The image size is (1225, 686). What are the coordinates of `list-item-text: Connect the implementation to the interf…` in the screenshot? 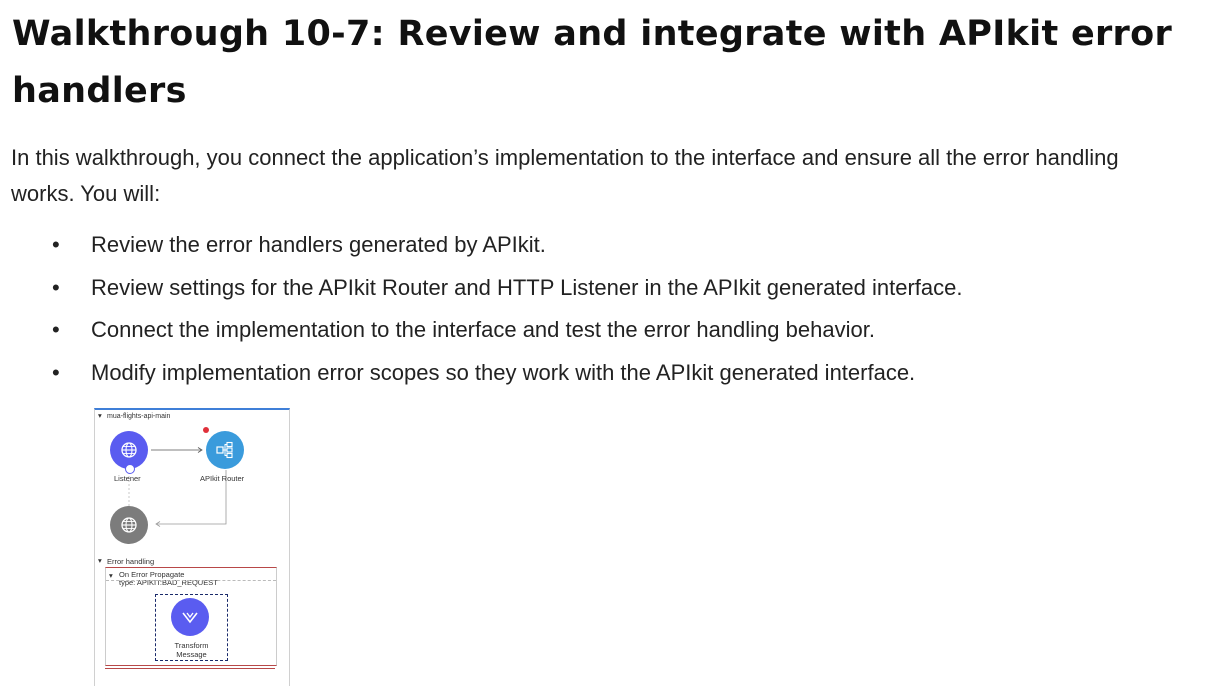 It's located at (483, 329).